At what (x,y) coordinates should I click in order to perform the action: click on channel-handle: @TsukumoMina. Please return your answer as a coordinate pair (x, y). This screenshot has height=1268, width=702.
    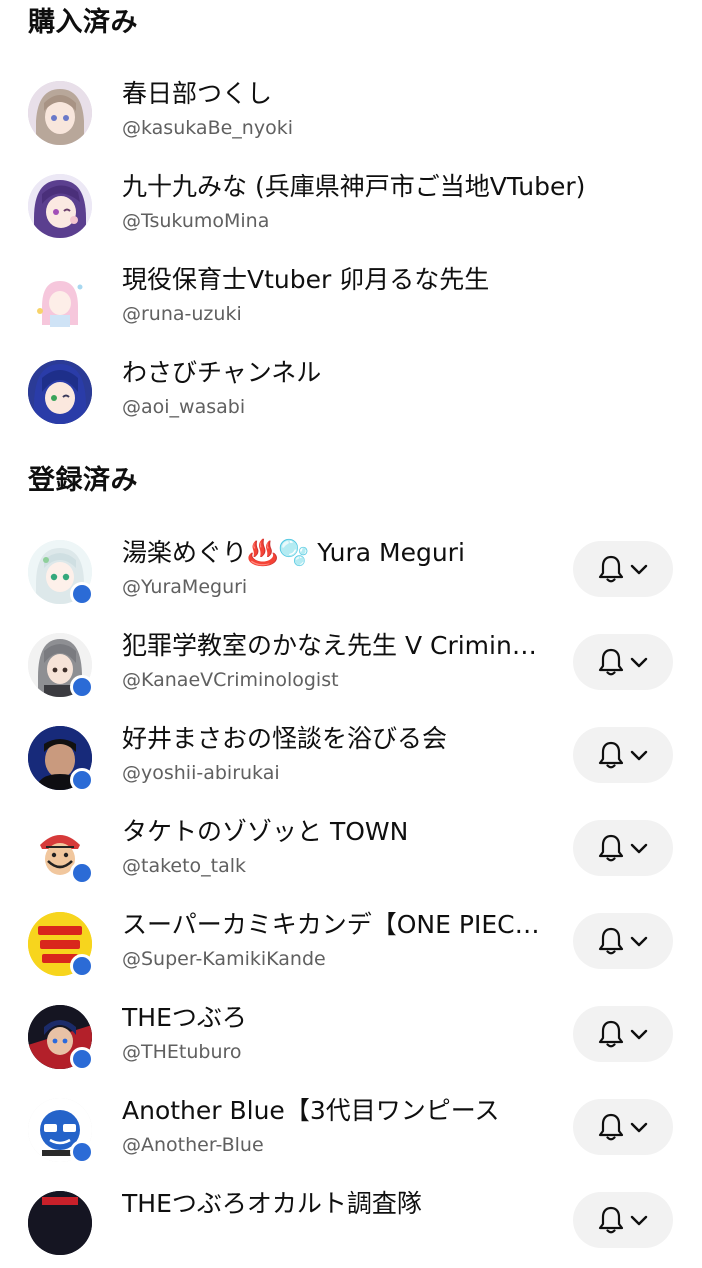
    Looking at the image, I should click on (196, 221).